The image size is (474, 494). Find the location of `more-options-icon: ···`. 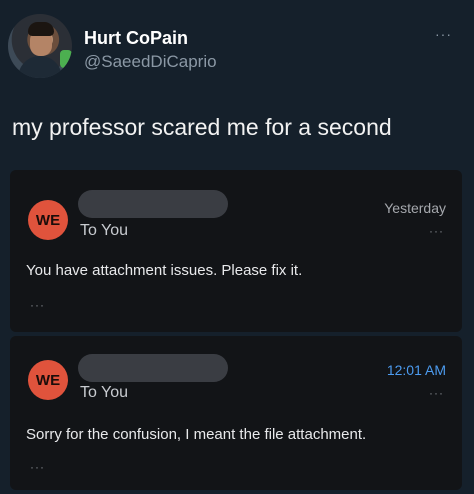

more-options-icon: ··· is located at coordinates (443, 34).